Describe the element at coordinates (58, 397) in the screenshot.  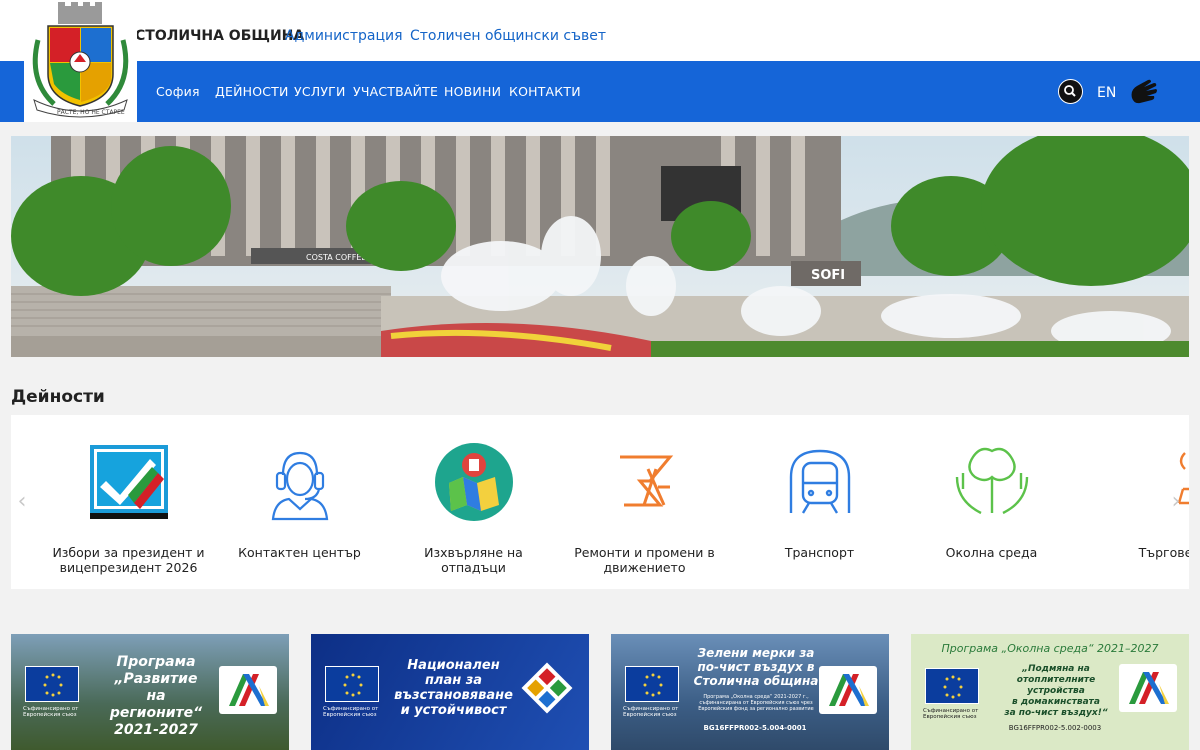
I see `activities-title: Дейности` at that location.